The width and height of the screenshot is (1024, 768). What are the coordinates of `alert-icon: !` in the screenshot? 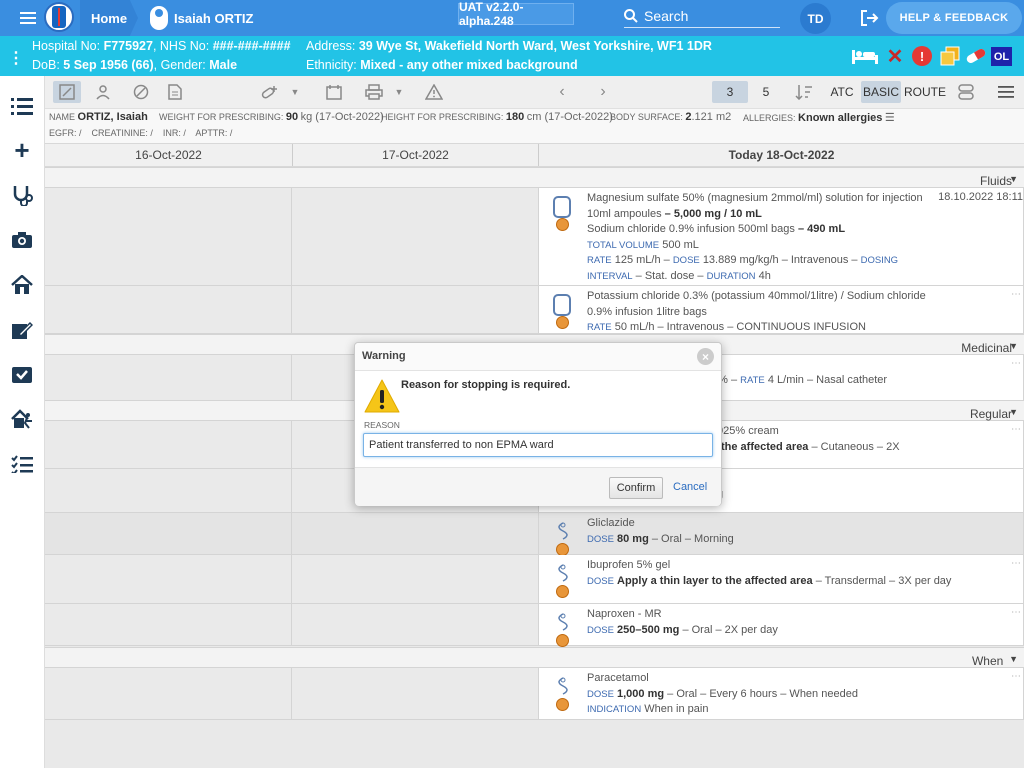 It's located at (922, 56).